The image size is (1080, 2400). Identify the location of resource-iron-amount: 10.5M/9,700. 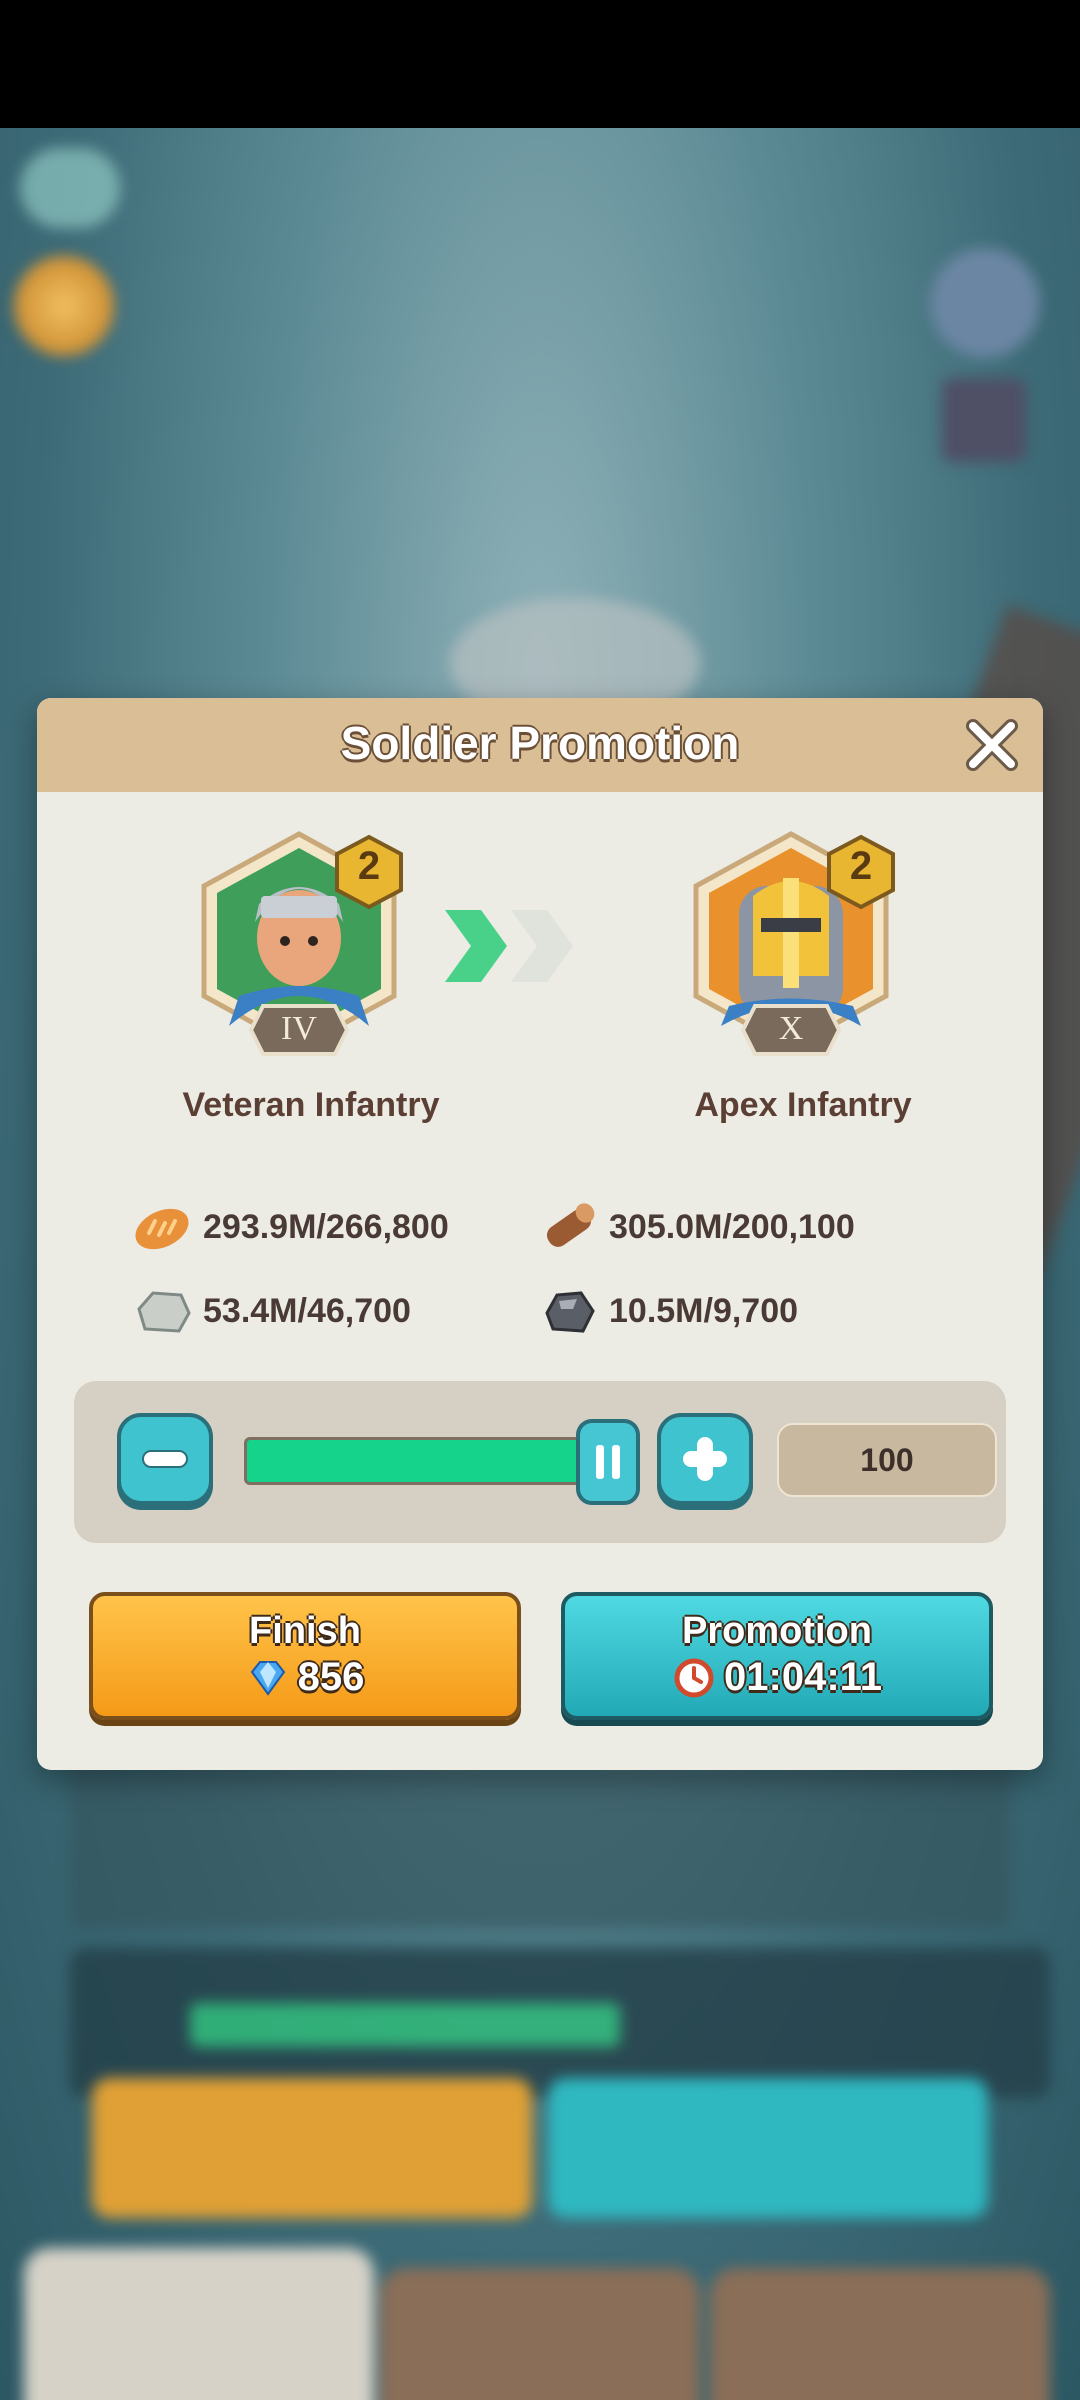
(704, 1310).